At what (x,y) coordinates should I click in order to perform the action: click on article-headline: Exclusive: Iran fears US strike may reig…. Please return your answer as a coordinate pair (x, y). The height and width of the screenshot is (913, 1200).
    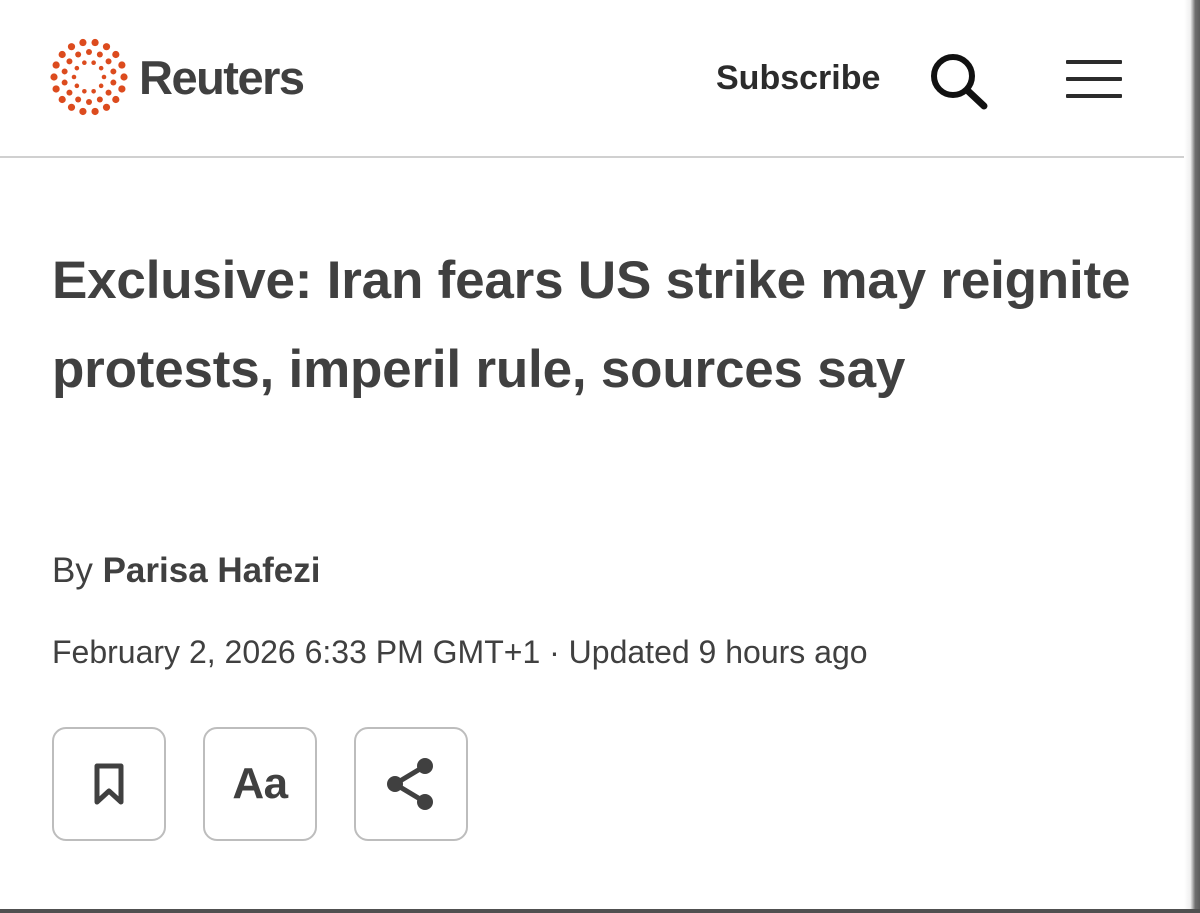
    Looking at the image, I should click on (591, 325).